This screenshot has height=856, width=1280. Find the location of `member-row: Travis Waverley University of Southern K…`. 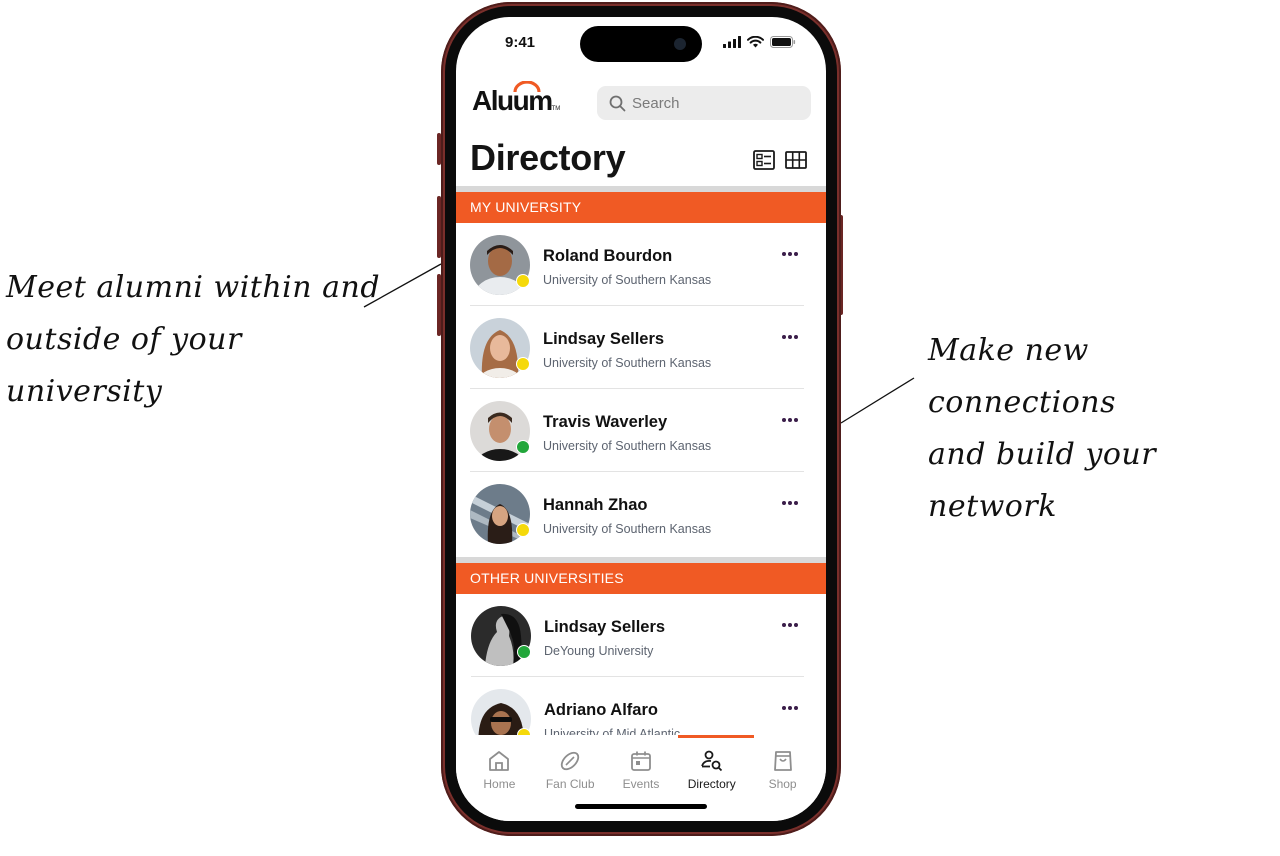

member-row: Travis Waverley University of Southern K… is located at coordinates (637, 430).